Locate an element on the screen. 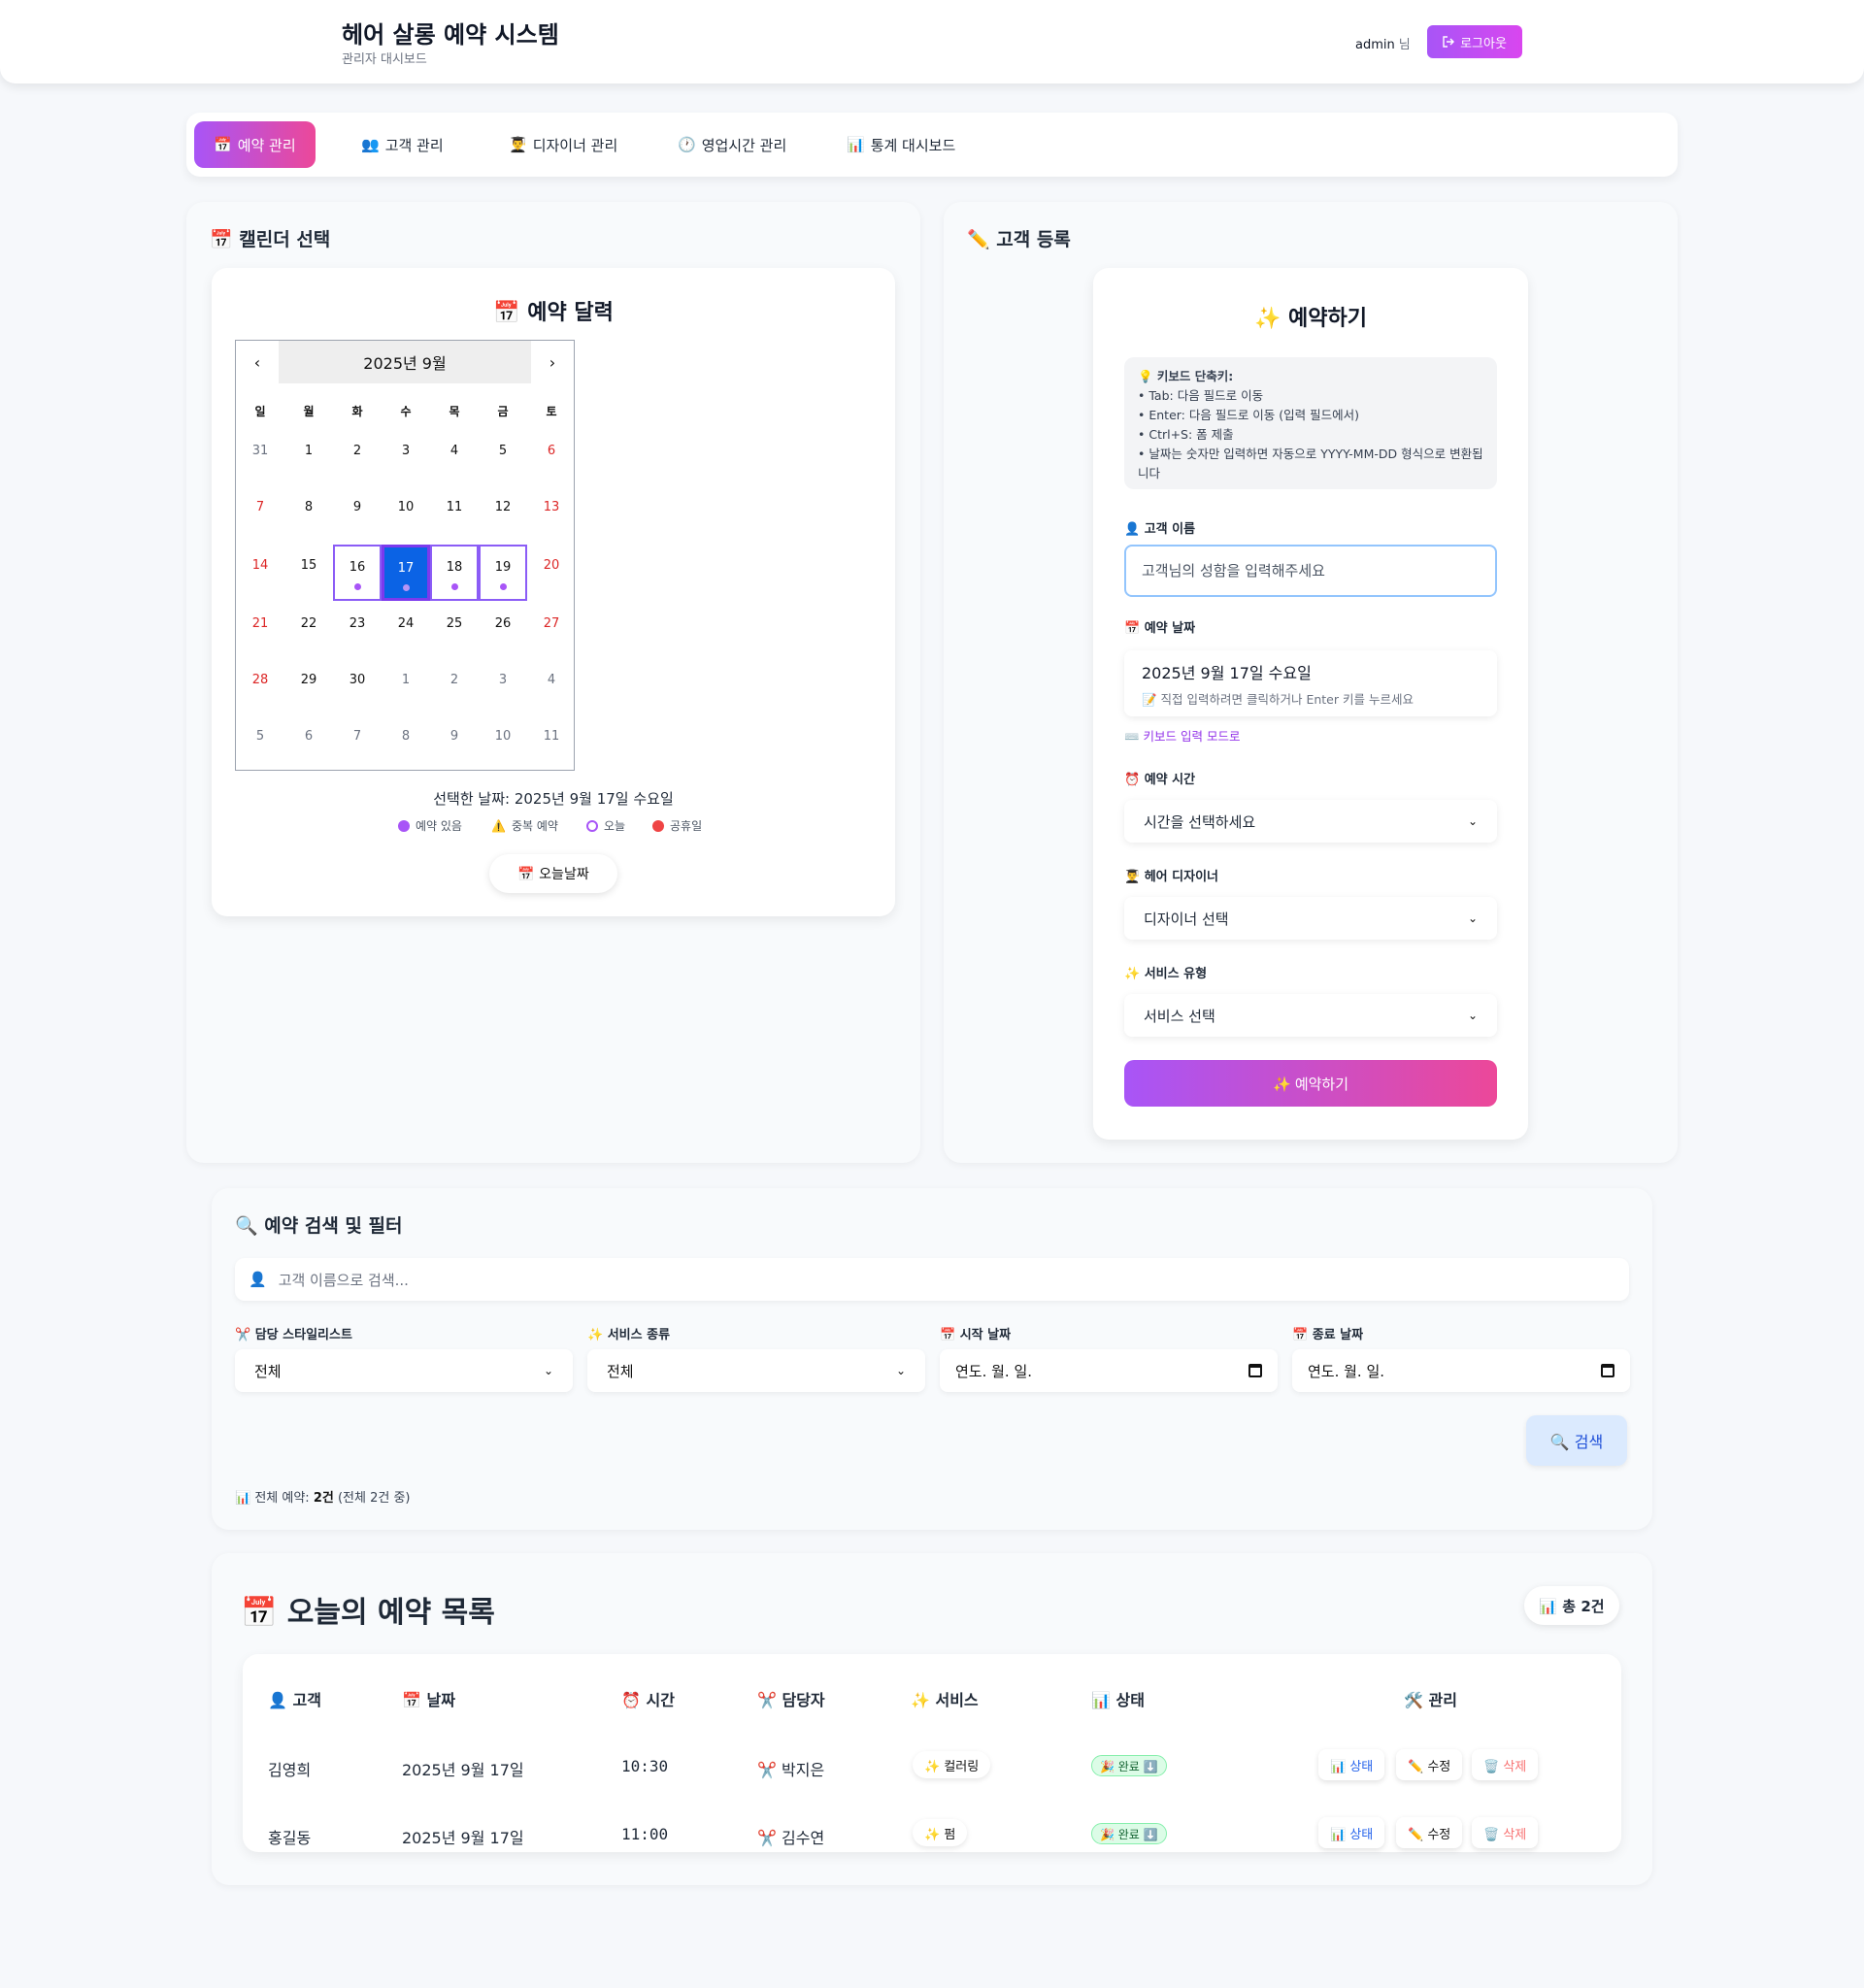 This screenshot has height=1988, width=1864. service-select: 서비스 선택 ⌄ is located at coordinates (1310, 1016).